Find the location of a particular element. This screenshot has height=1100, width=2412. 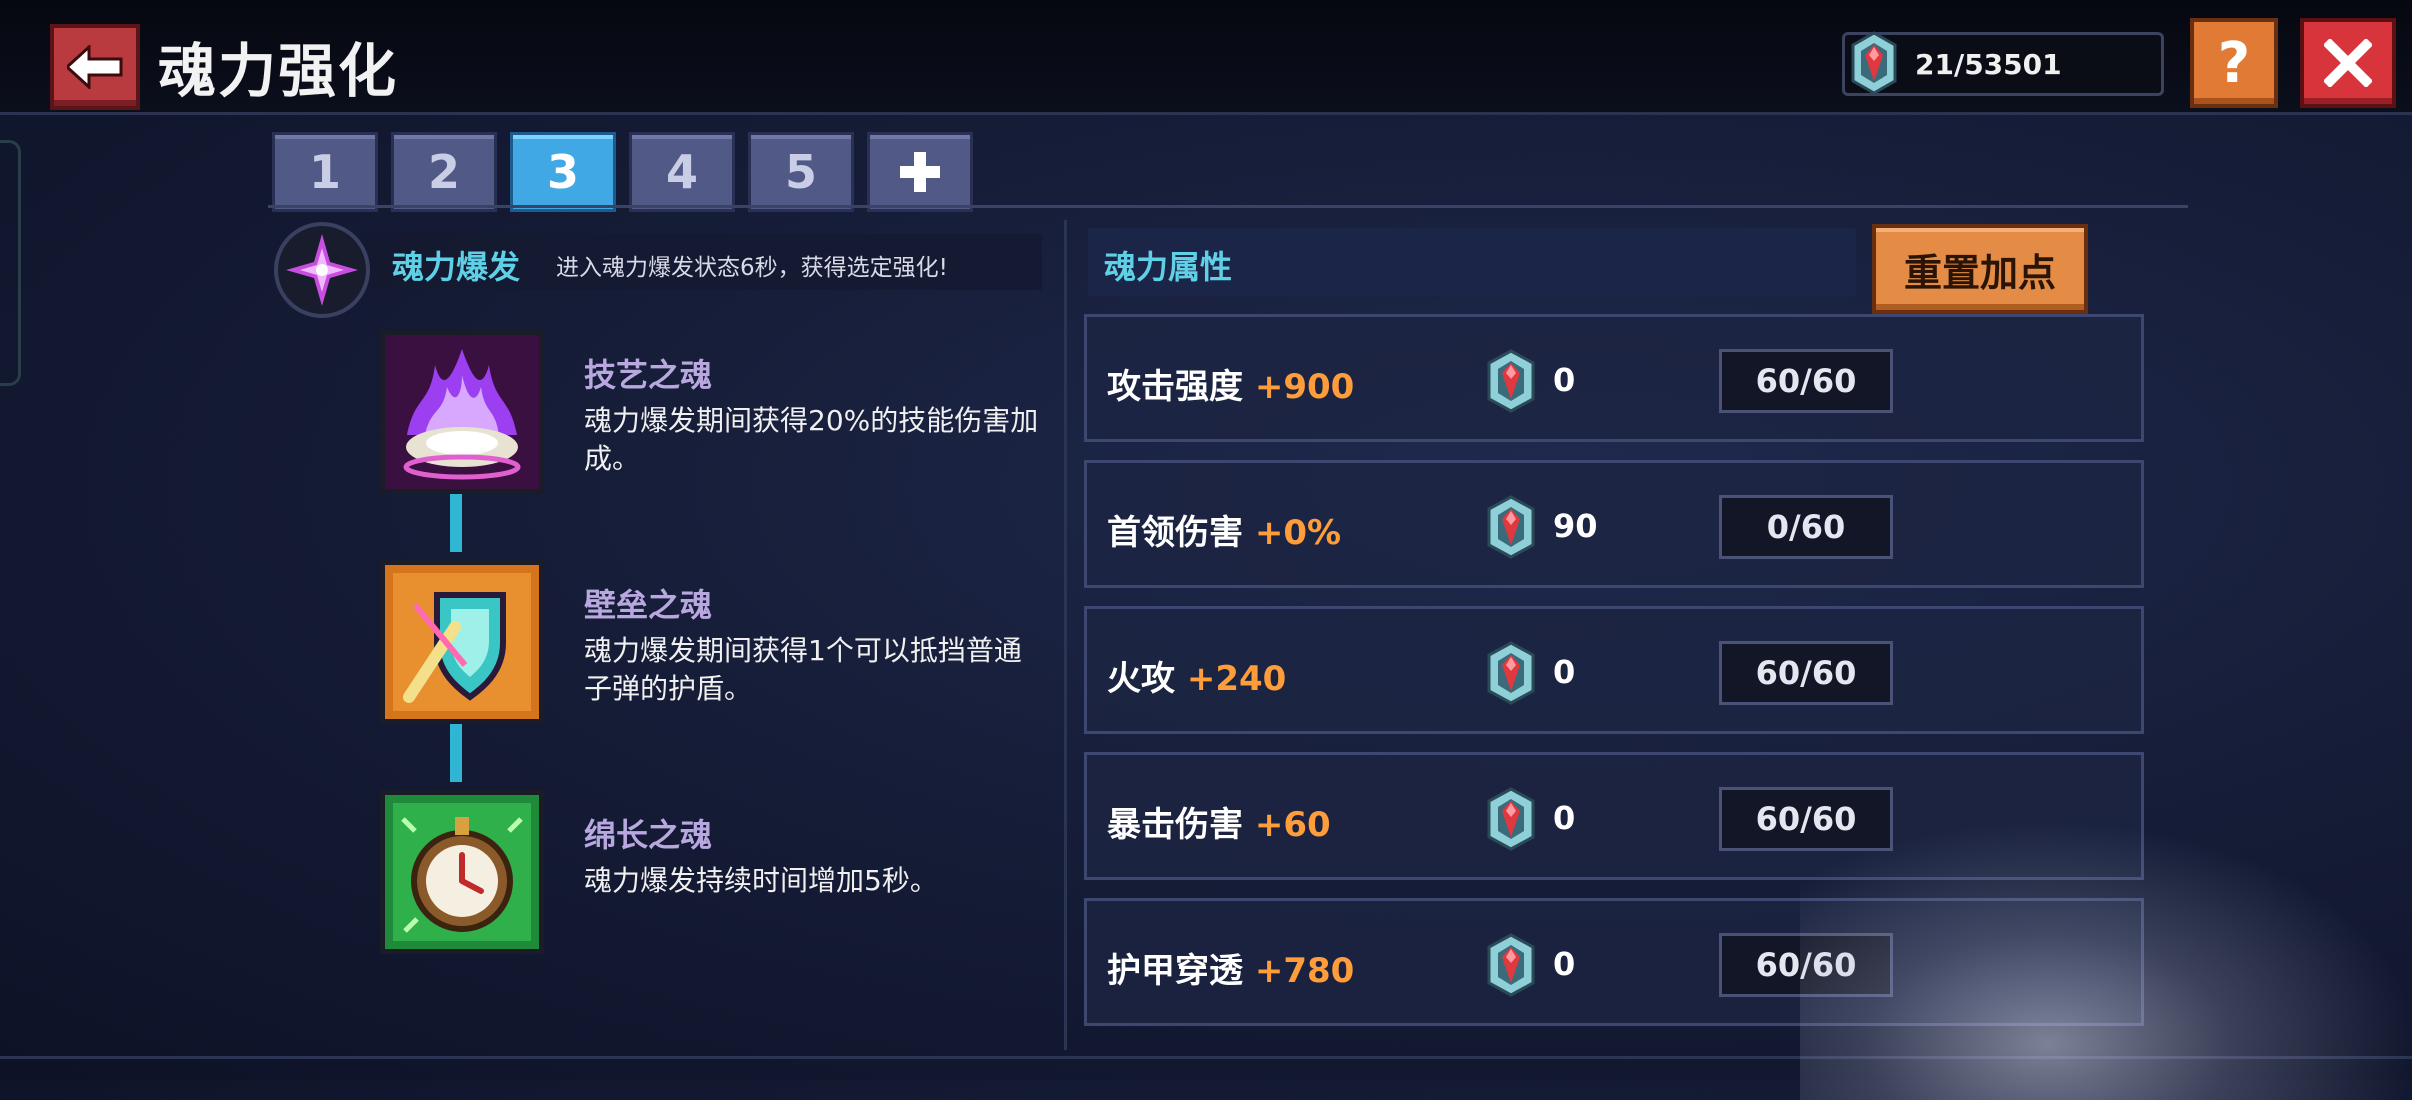

close-icon is located at coordinates (2348, 63).